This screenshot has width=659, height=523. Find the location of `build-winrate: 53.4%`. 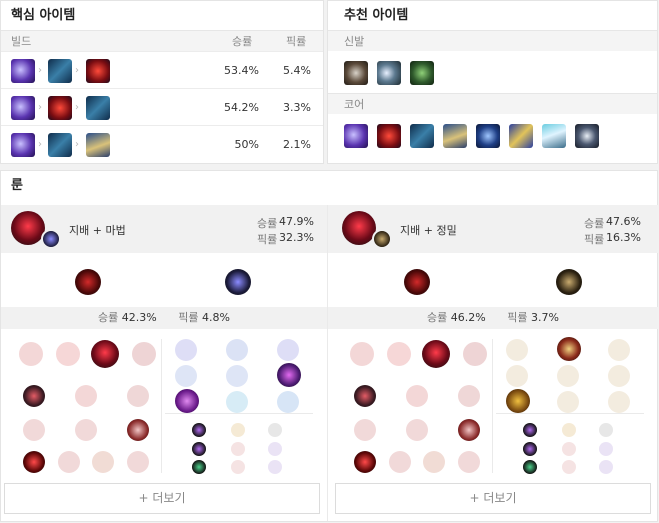

build-winrate: 53.4% is located at coordinates (241, 70).